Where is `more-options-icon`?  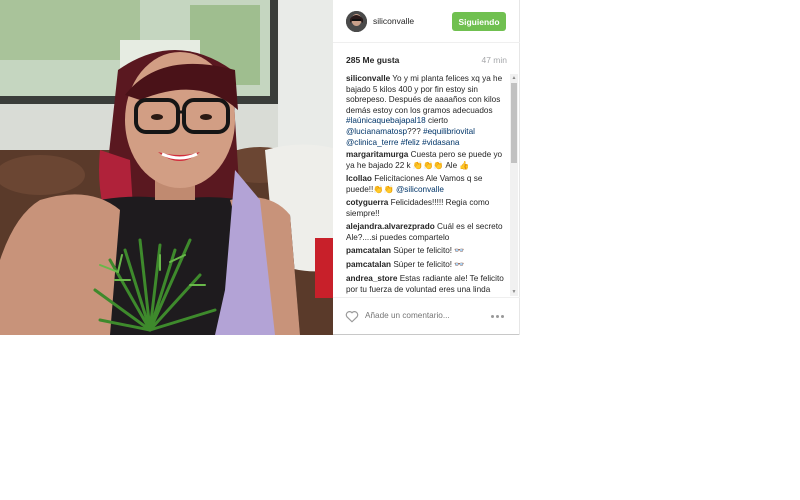
more-options-icon is located at coordinates (499, 316).